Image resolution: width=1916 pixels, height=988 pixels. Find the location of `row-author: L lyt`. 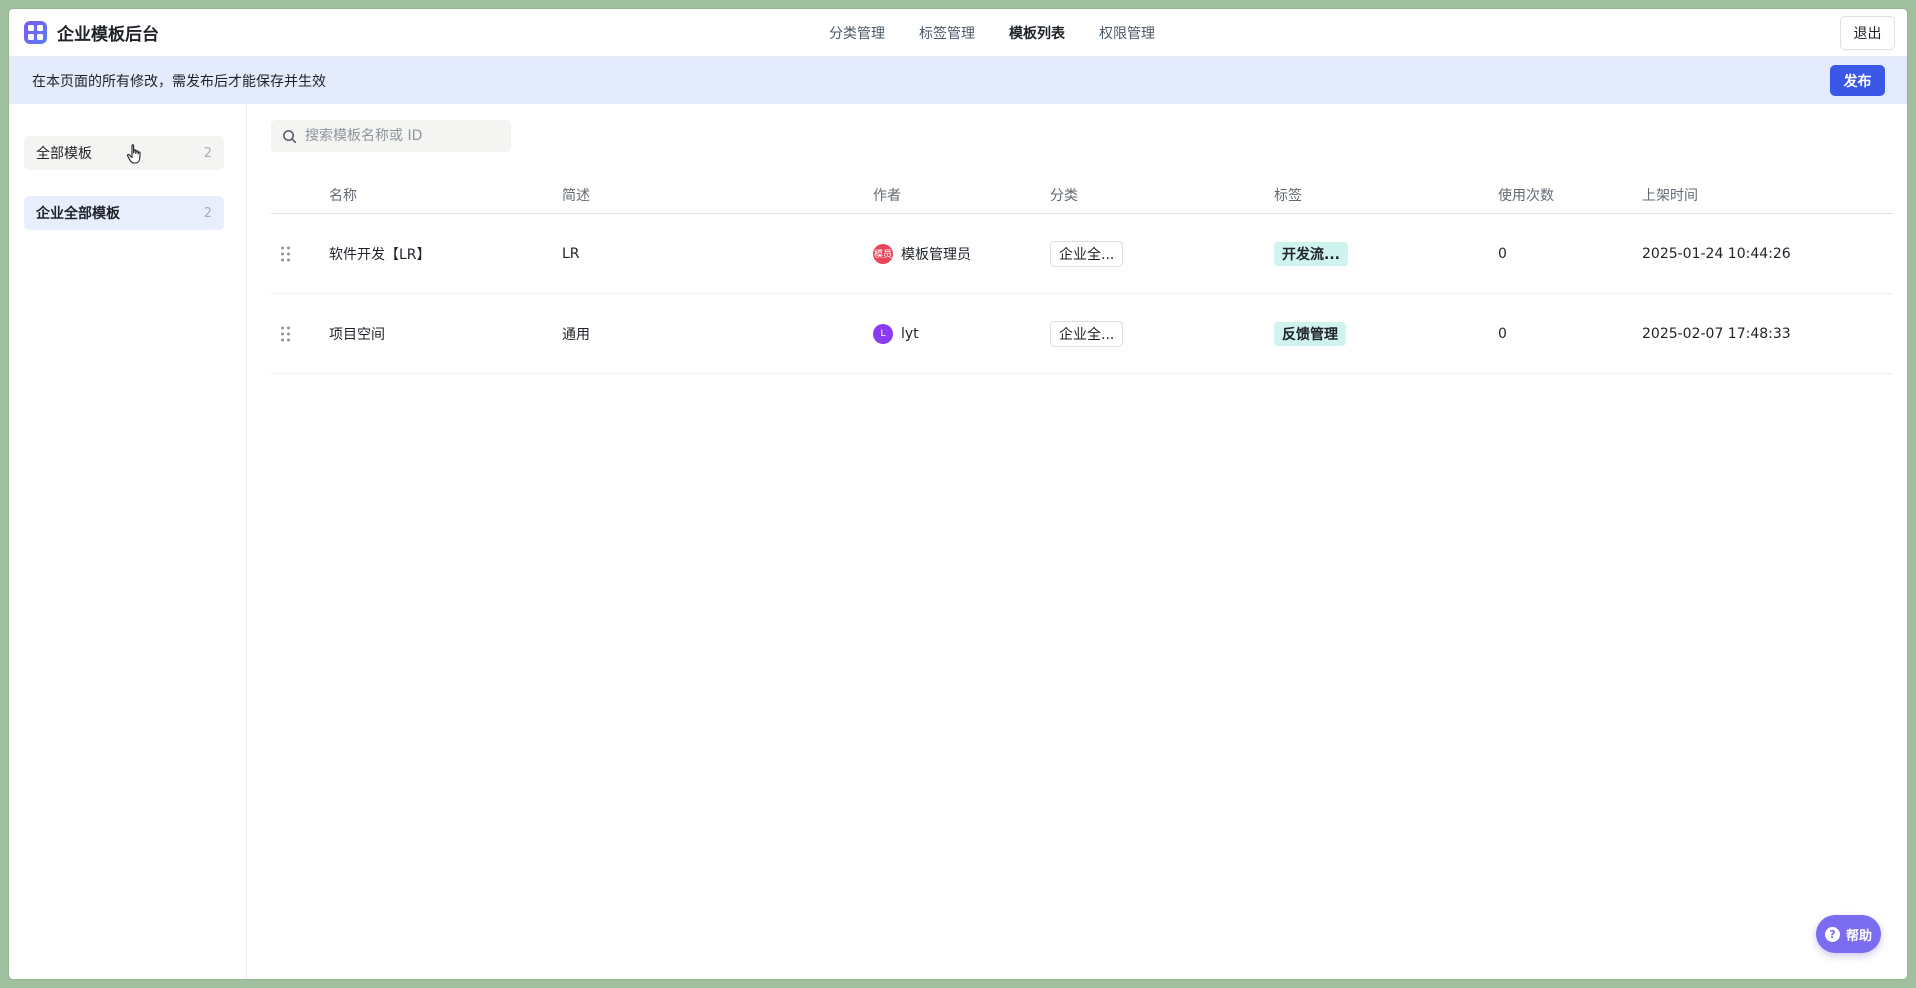

row-author: L lyt is located at coordinates (896, 333).